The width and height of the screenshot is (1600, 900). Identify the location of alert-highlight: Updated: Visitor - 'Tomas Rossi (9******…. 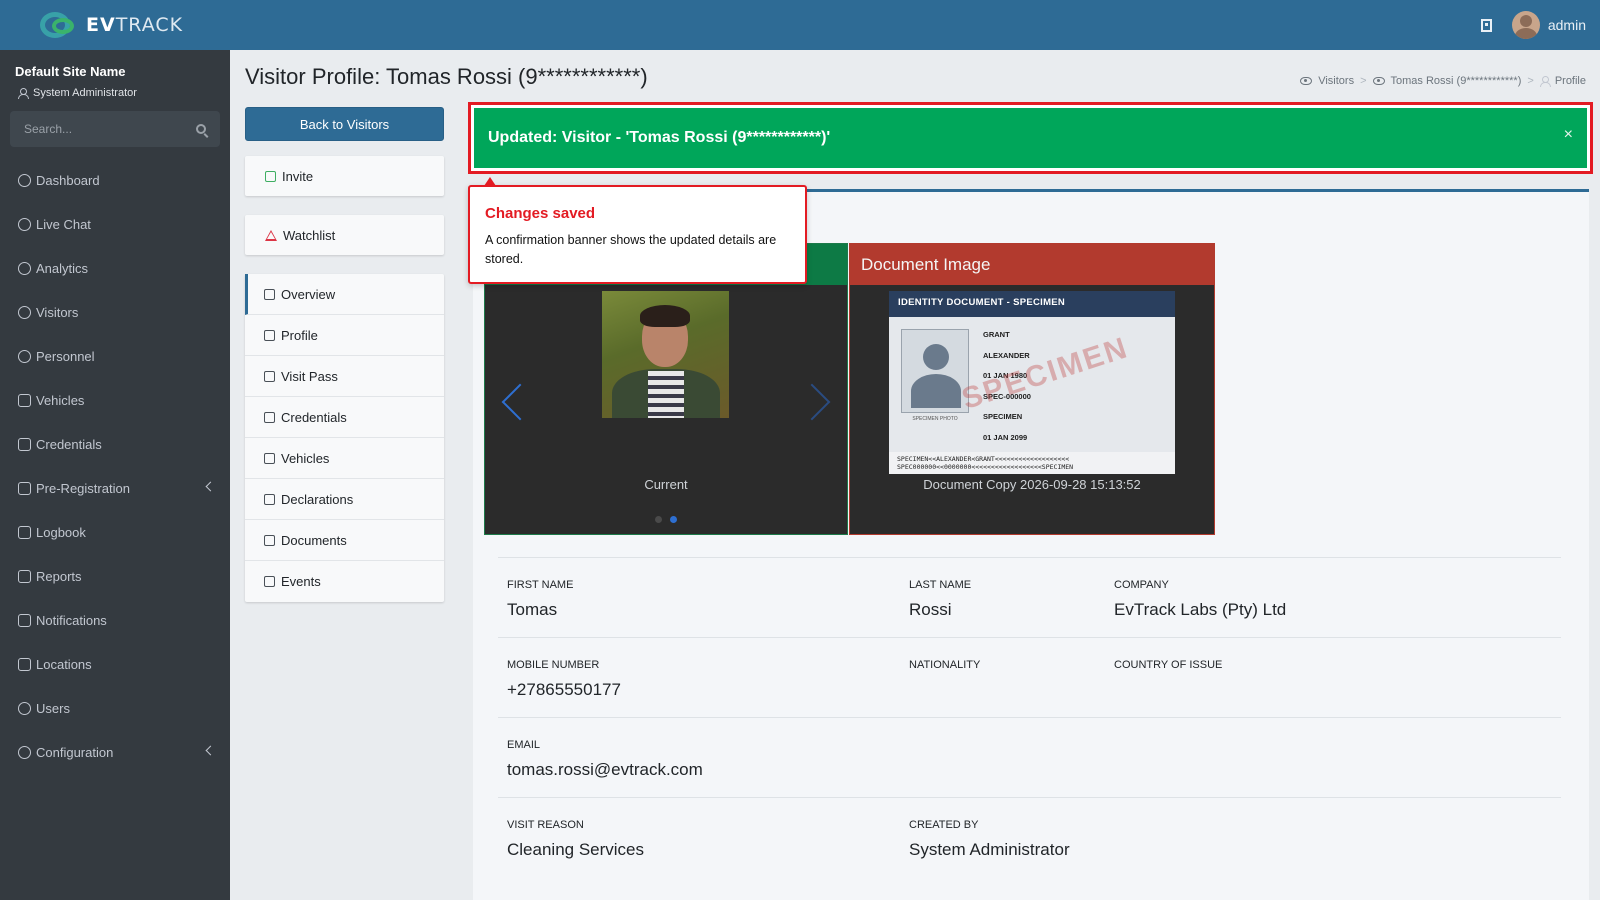
(1030, 138).